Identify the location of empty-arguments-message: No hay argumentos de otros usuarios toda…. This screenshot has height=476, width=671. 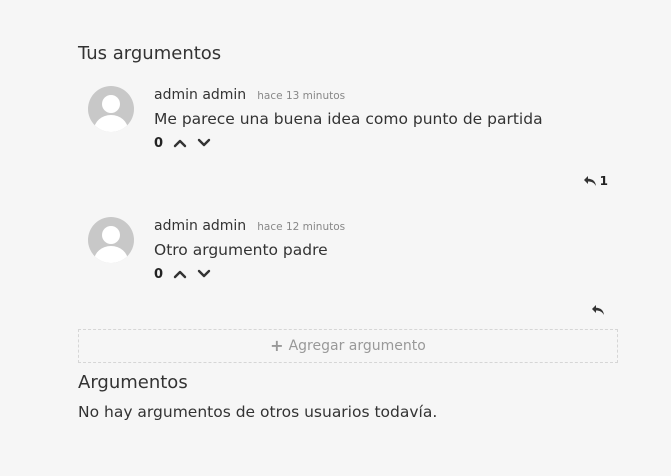
(258, 412).